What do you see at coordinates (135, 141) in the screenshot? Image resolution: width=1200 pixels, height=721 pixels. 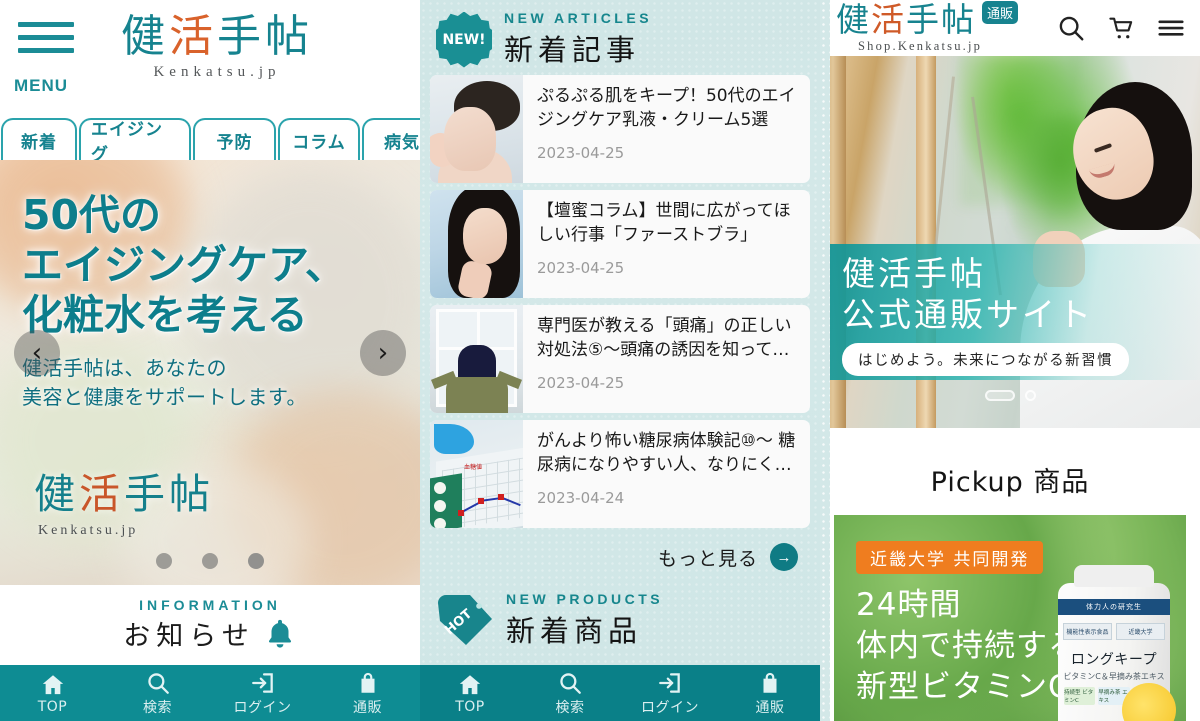 I see `tab-aging: エイジング` at bounding box center [135, 141].